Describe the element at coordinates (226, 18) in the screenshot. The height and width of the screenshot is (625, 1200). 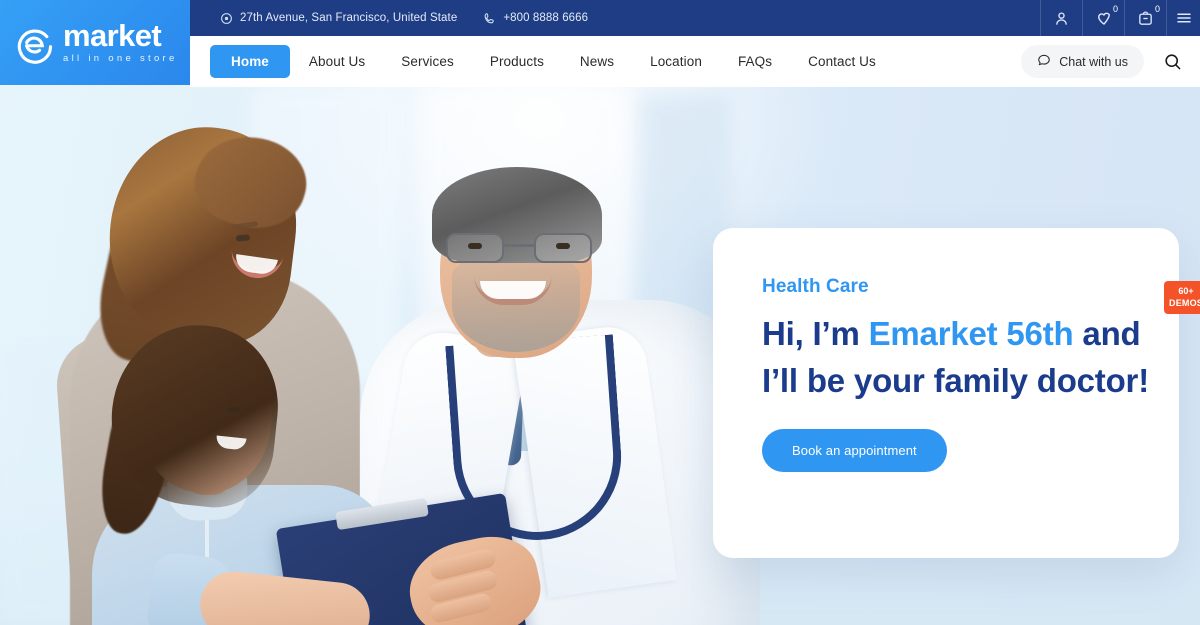
I see `location-pin-icon` at that location.